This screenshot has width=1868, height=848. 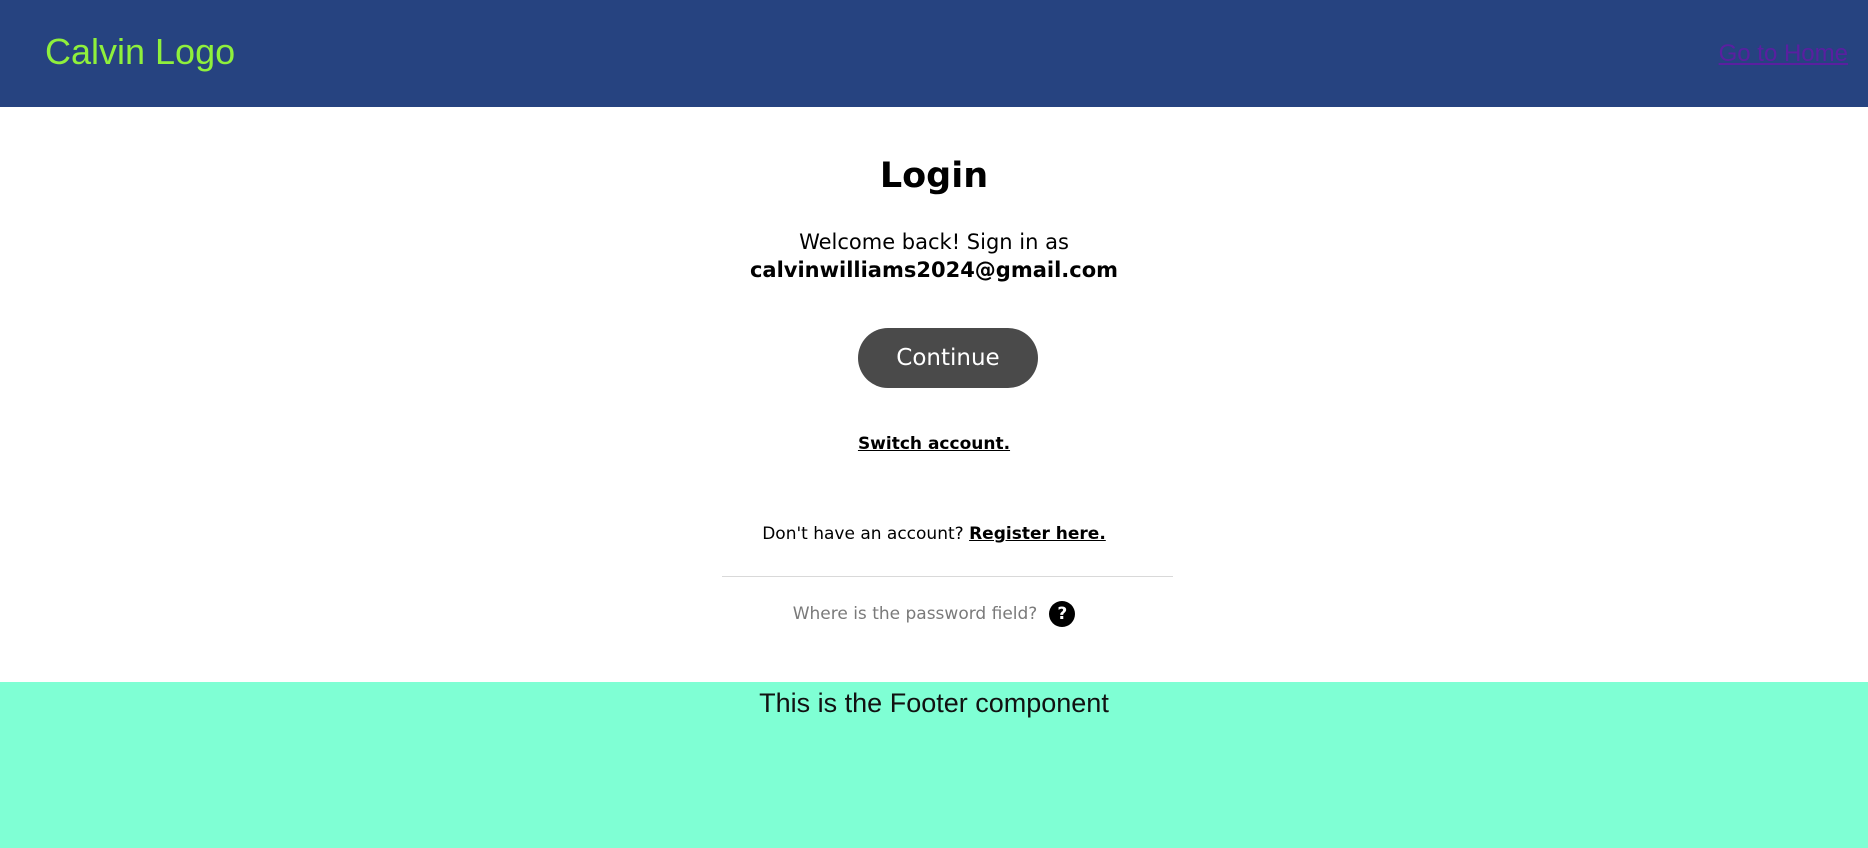 I want to click on go-to-home-link: Go to Home, so click(x=1783, y=54).